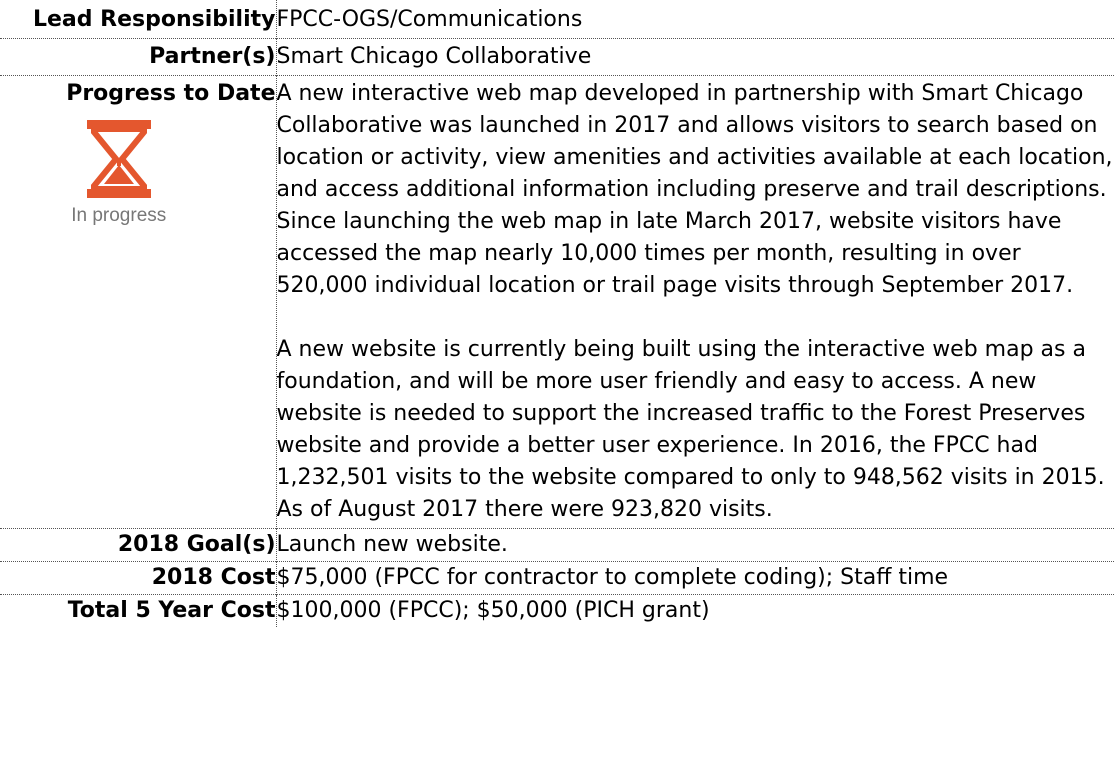 This screenshot has width=1114, height=757. Describe the element at coordinates (138, 610) in the screenshot. I see `total-cost-label: Total 5 Year Cost` at that location.